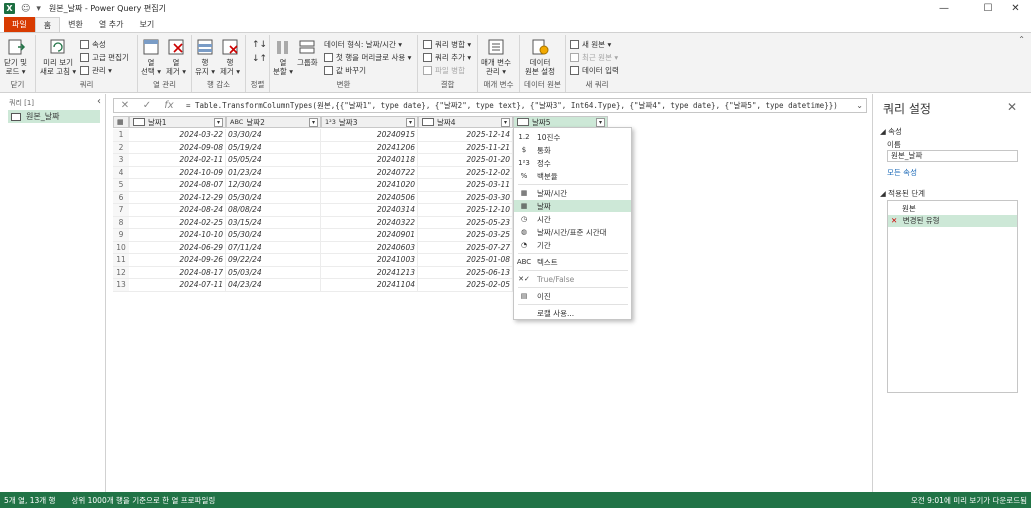  What do you see at coordinates (572, 219) in the screenshot?
I see `type-menu-item: ◷ 시간` at bounding box center [572, 219].